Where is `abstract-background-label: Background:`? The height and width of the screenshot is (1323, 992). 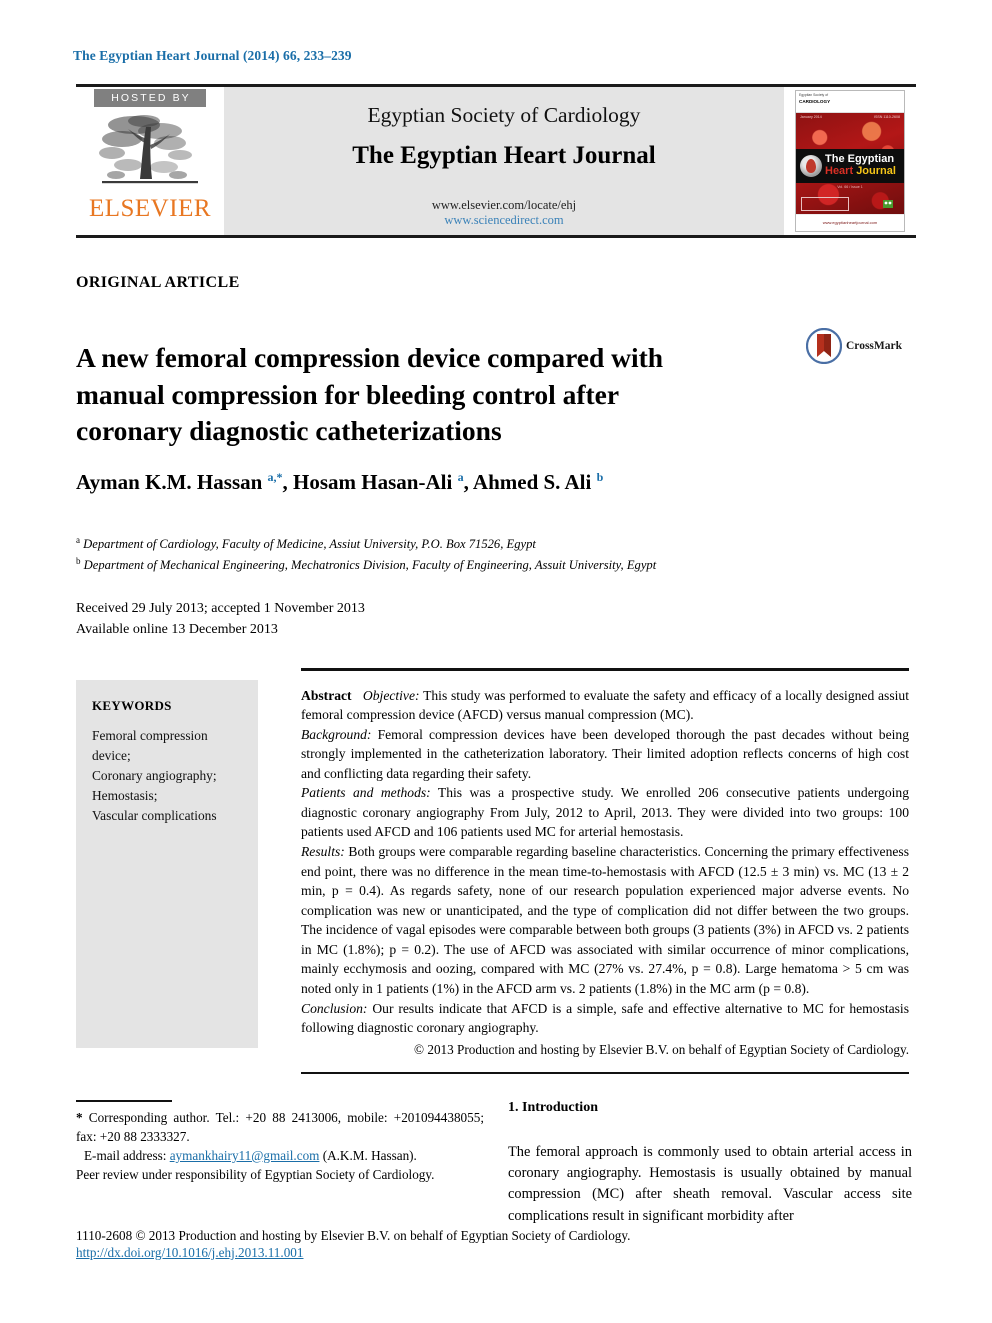
abstract-background-label: Background: is located at coordinates (336, 734).